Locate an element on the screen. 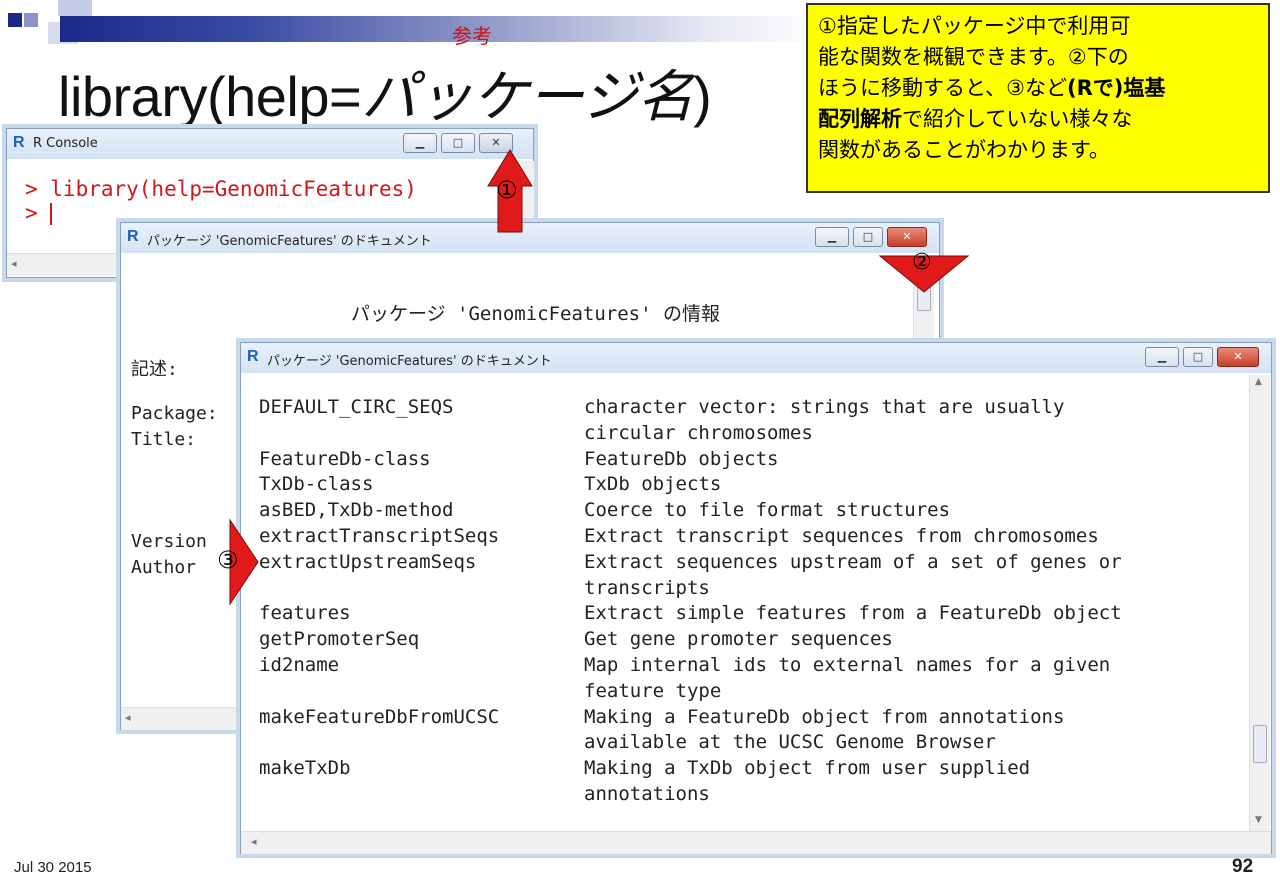 The width and height of the screenshot is (1280, 886). footer-date: Jul 30 2015 is located at coordinates (53, 867).